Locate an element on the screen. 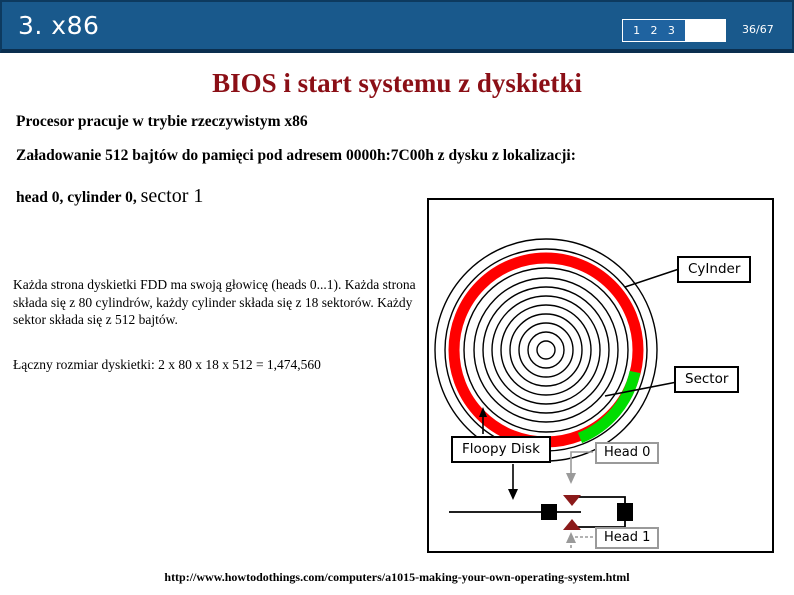 This screenshot has height=595, width=794. track-circles is located at coordinates (546, 350).